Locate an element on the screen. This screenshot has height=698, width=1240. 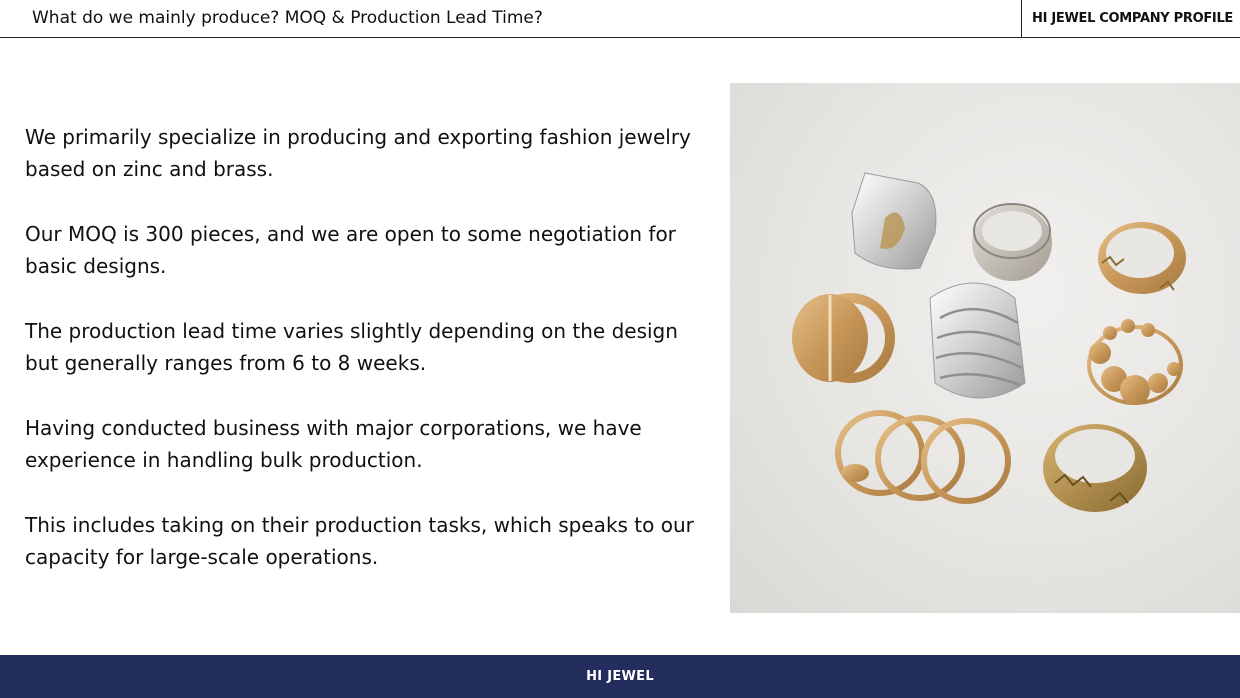
stacked-gold-rings is located at coordinates (923, 457).